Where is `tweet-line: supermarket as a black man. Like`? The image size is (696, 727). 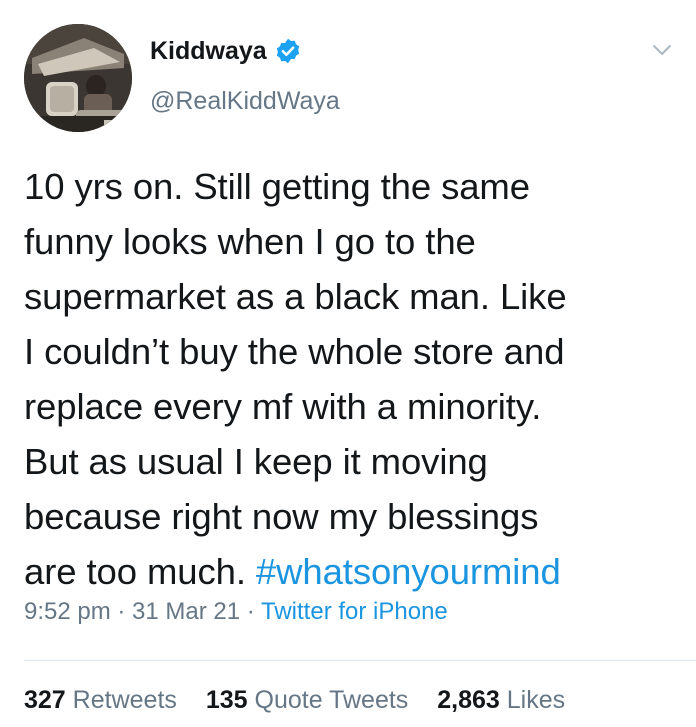 tweet-line: supermarket as a black man. Like is located at coordinates (295, 296).